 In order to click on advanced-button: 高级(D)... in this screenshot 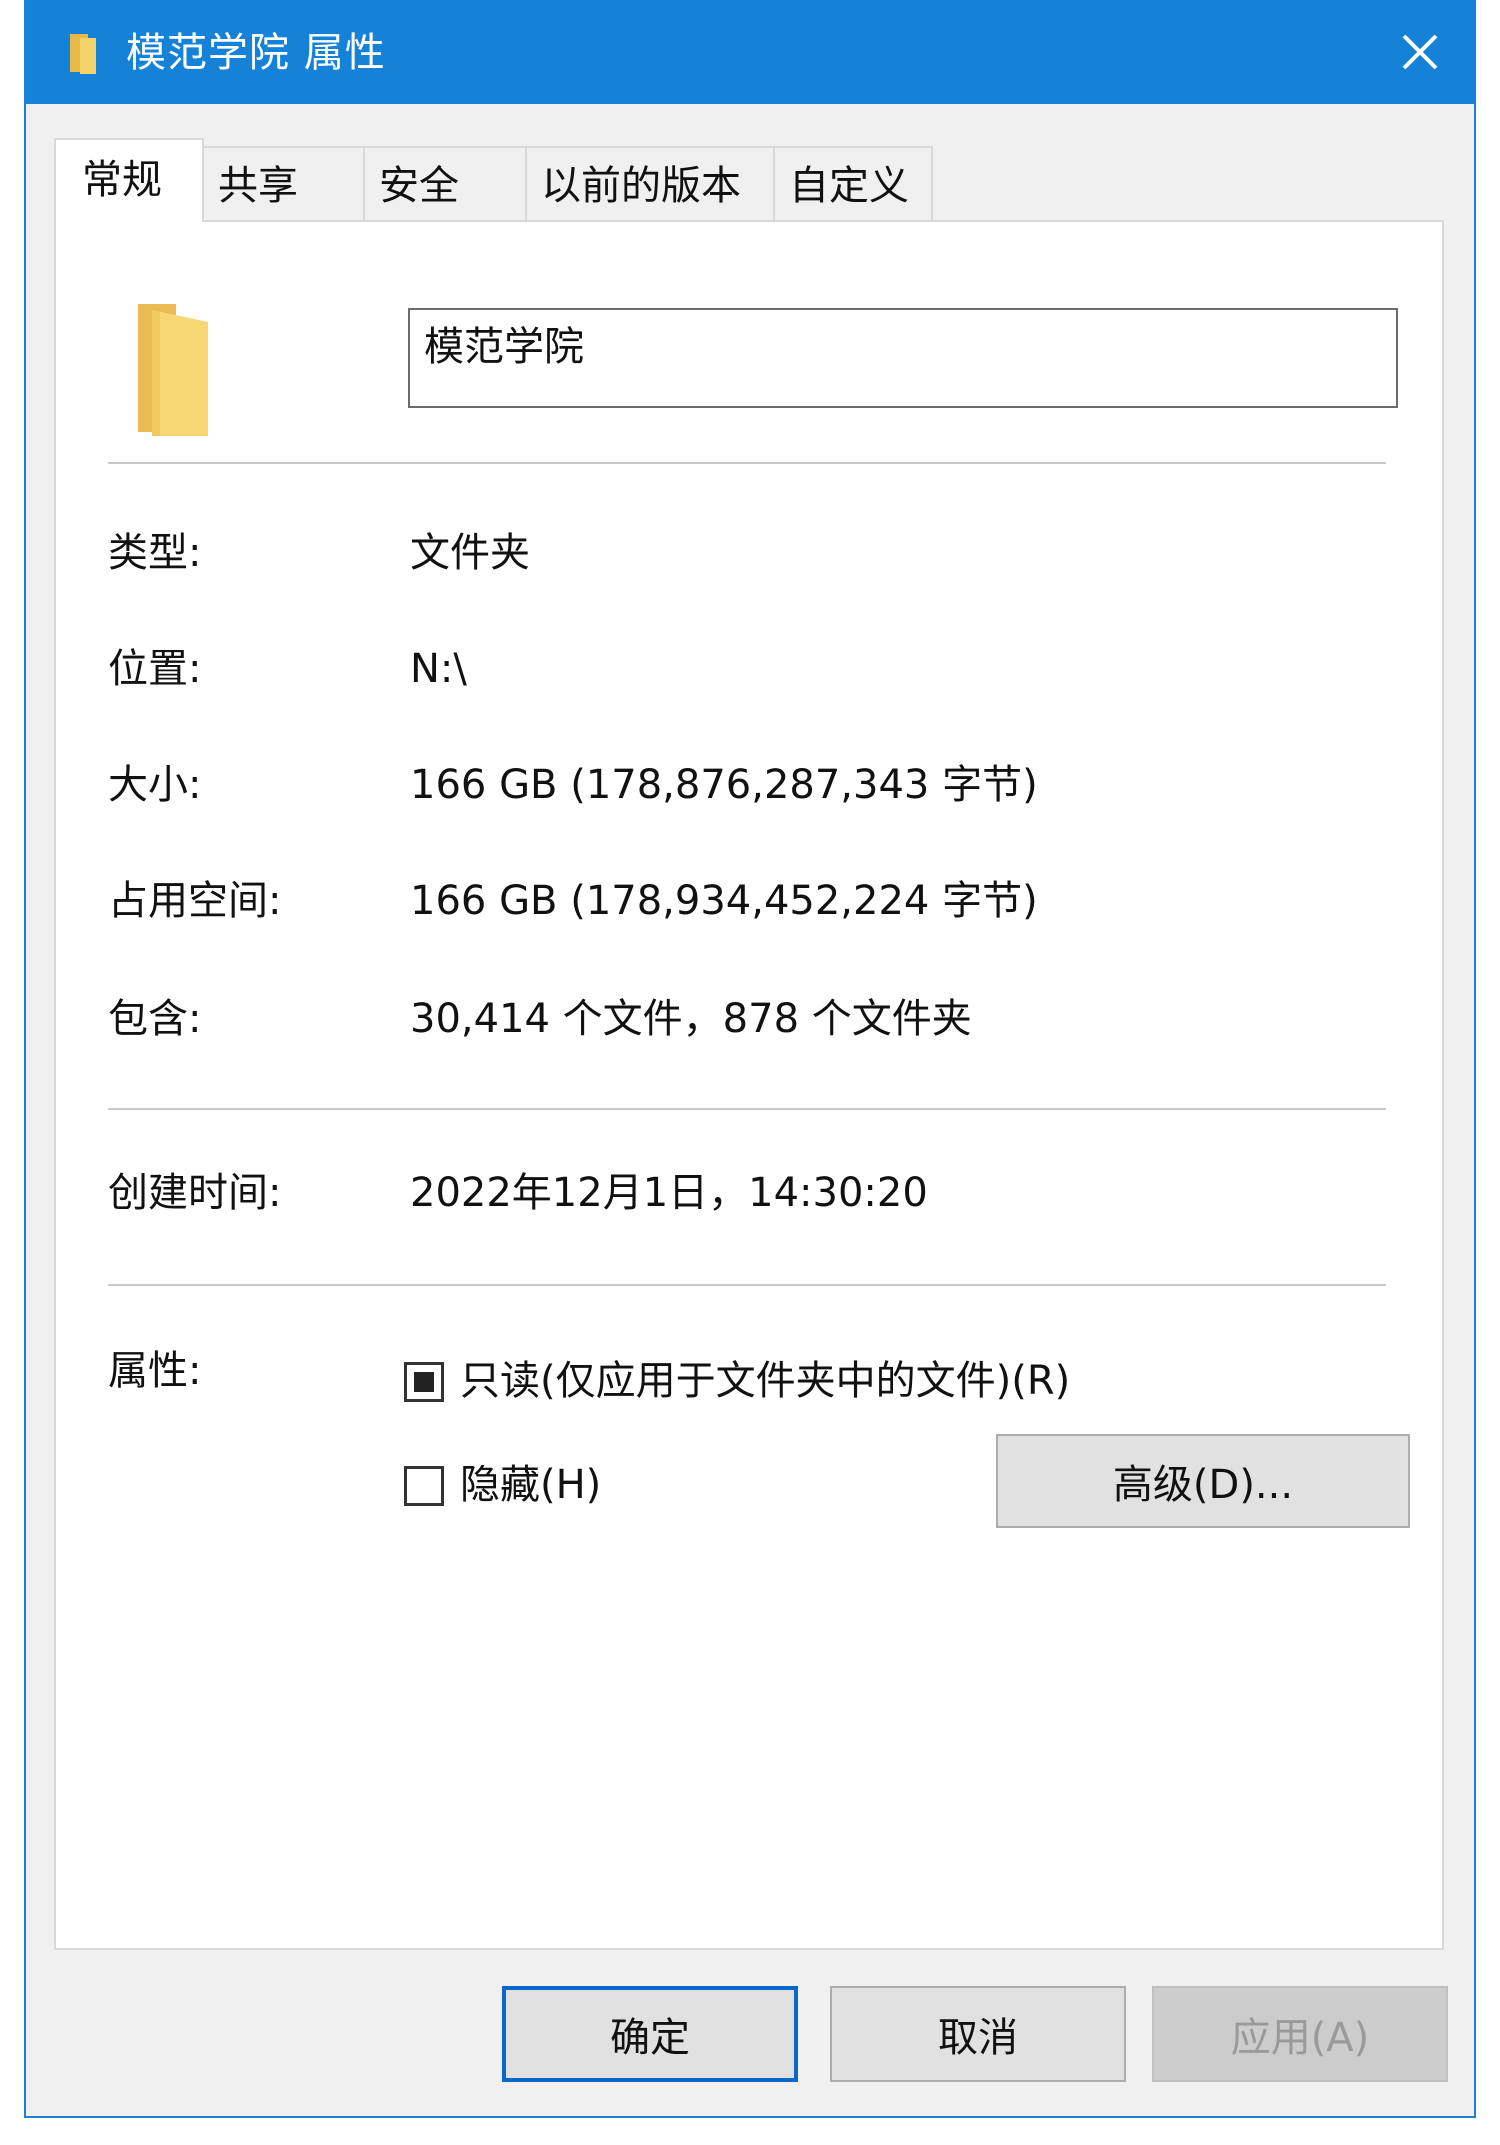, I will do `click(1203, 1481)`.